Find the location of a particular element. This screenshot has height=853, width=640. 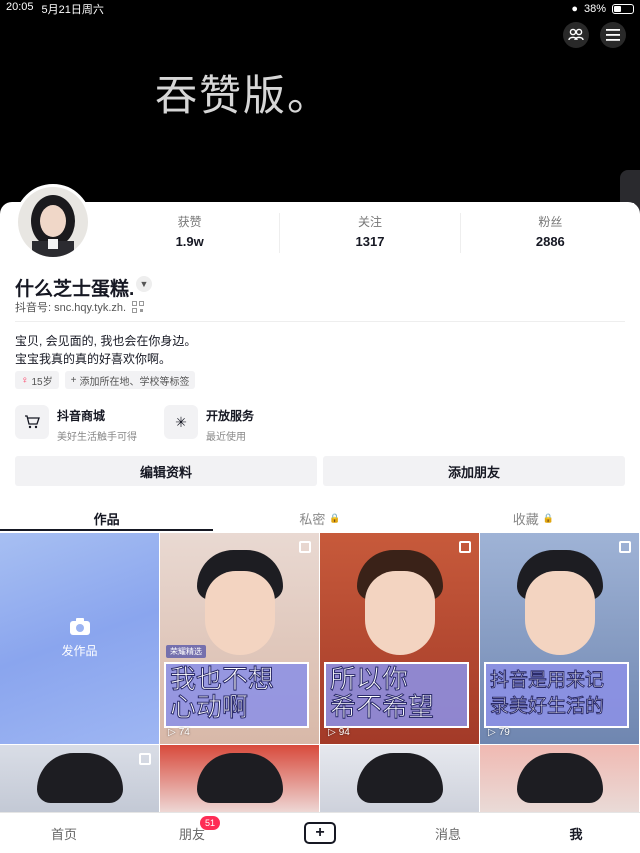

service-subtitle: 最近使用 is located at coordinates (226, 437).